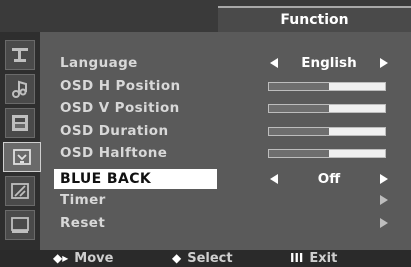  I want to click on menu-title: Function, so click(314, 19).